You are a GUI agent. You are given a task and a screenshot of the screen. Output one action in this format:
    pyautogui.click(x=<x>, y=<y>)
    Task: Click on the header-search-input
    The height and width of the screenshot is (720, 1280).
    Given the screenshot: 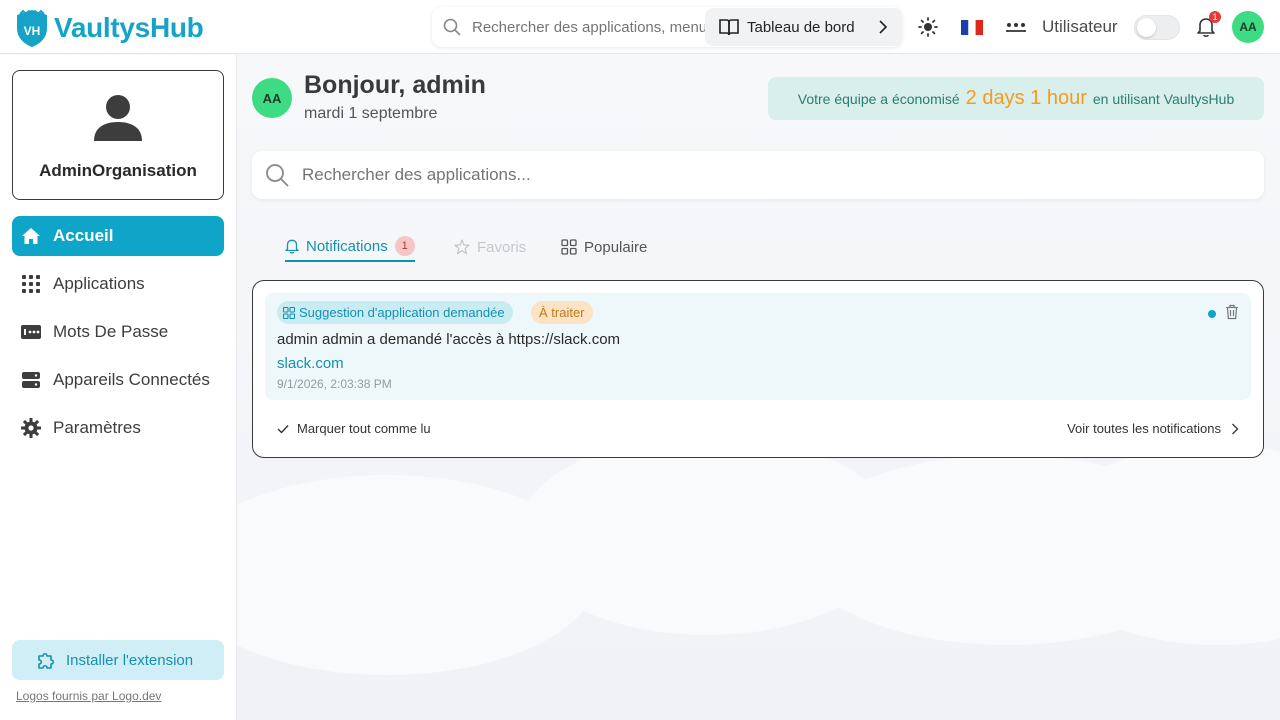 What is the action you would take?
    pyautogui.click(x=592, y=27)
    